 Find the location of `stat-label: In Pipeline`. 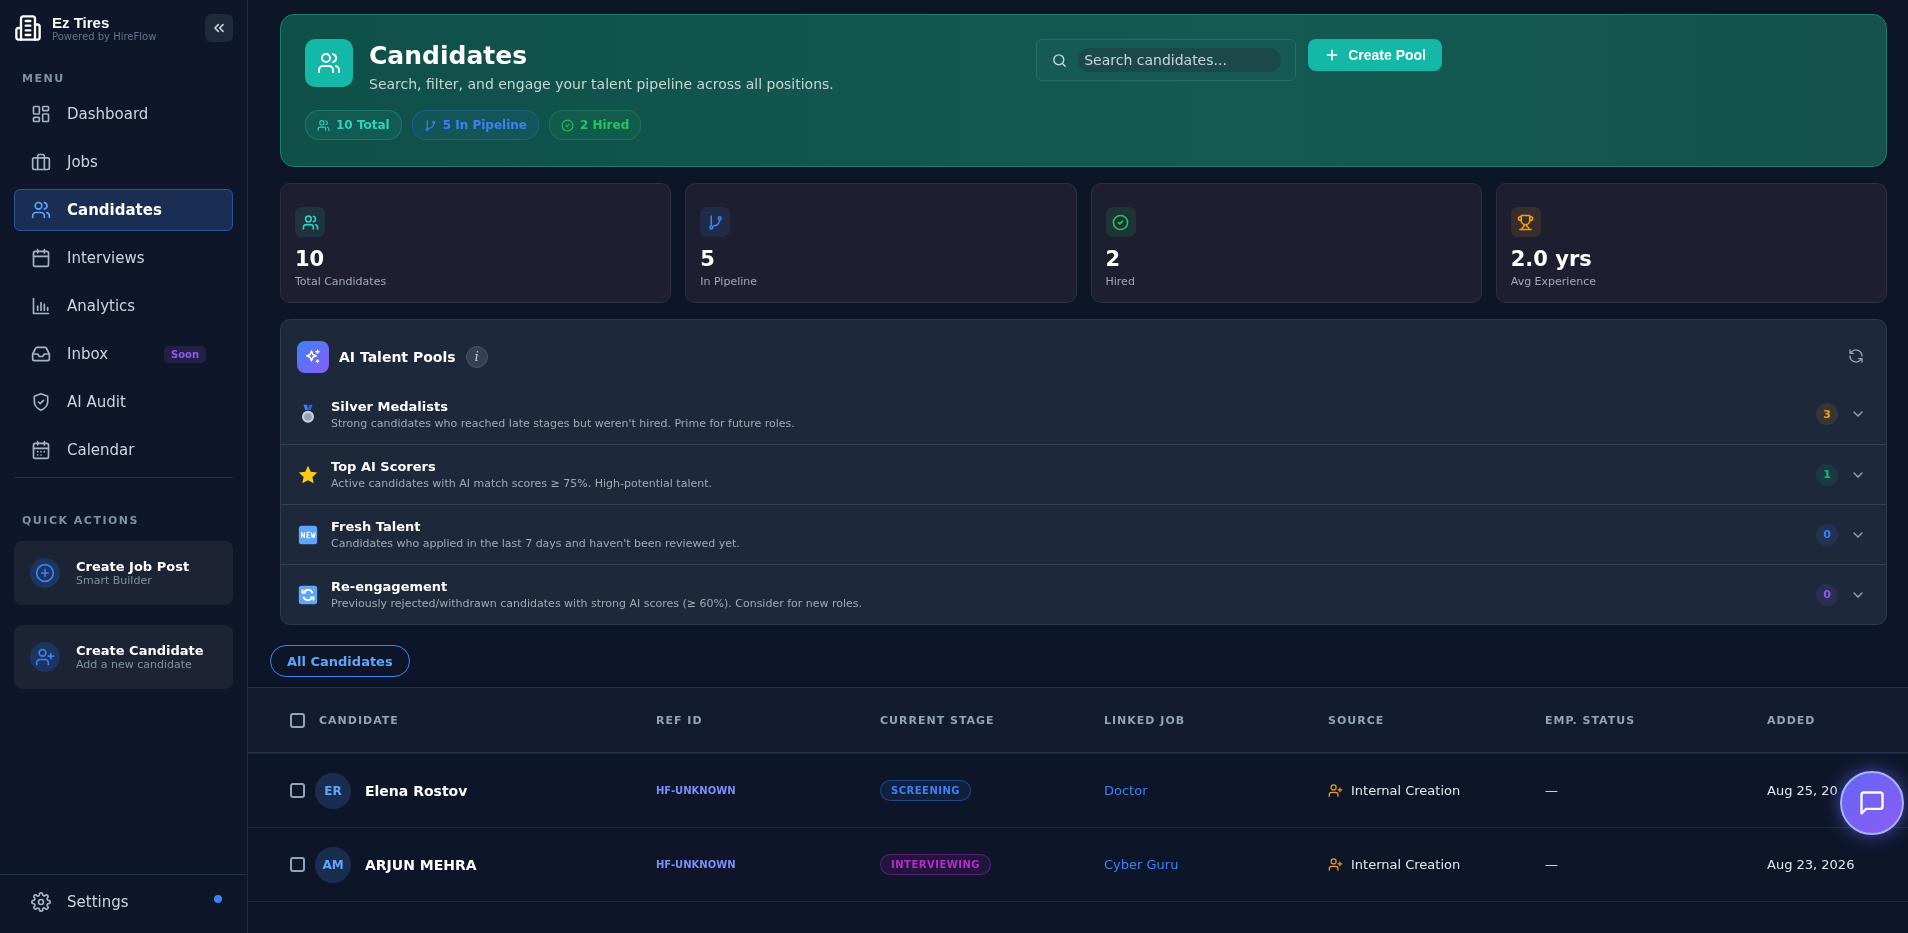

stat-label: In Pipeline is located at coordinates (729, 281).